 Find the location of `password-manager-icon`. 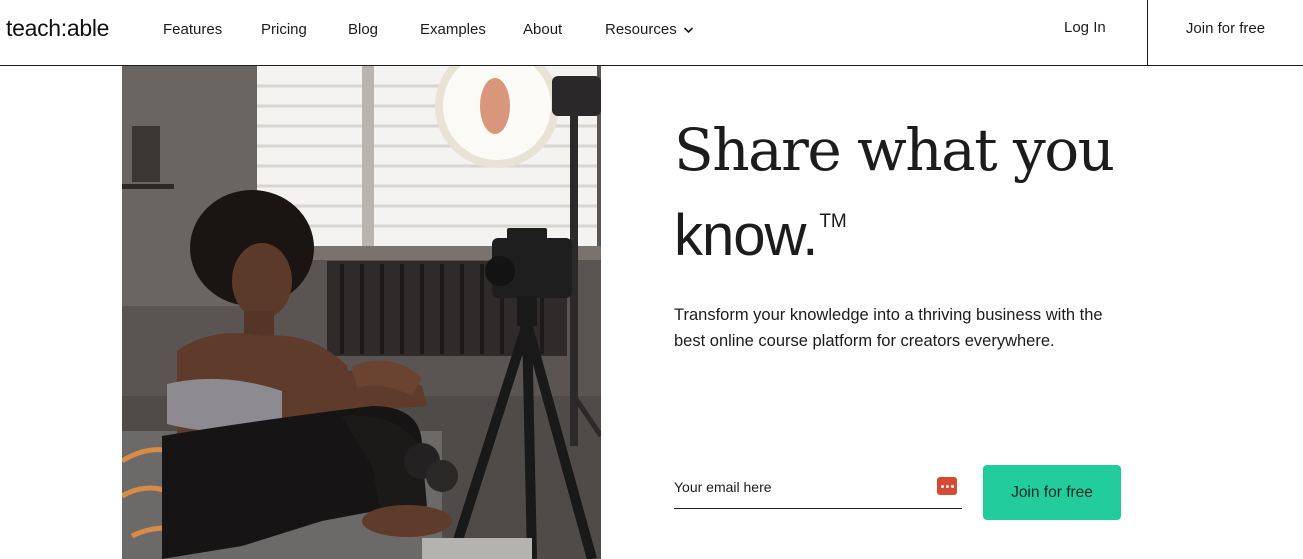

password-manager-icon is located at coordinates (947, 486).